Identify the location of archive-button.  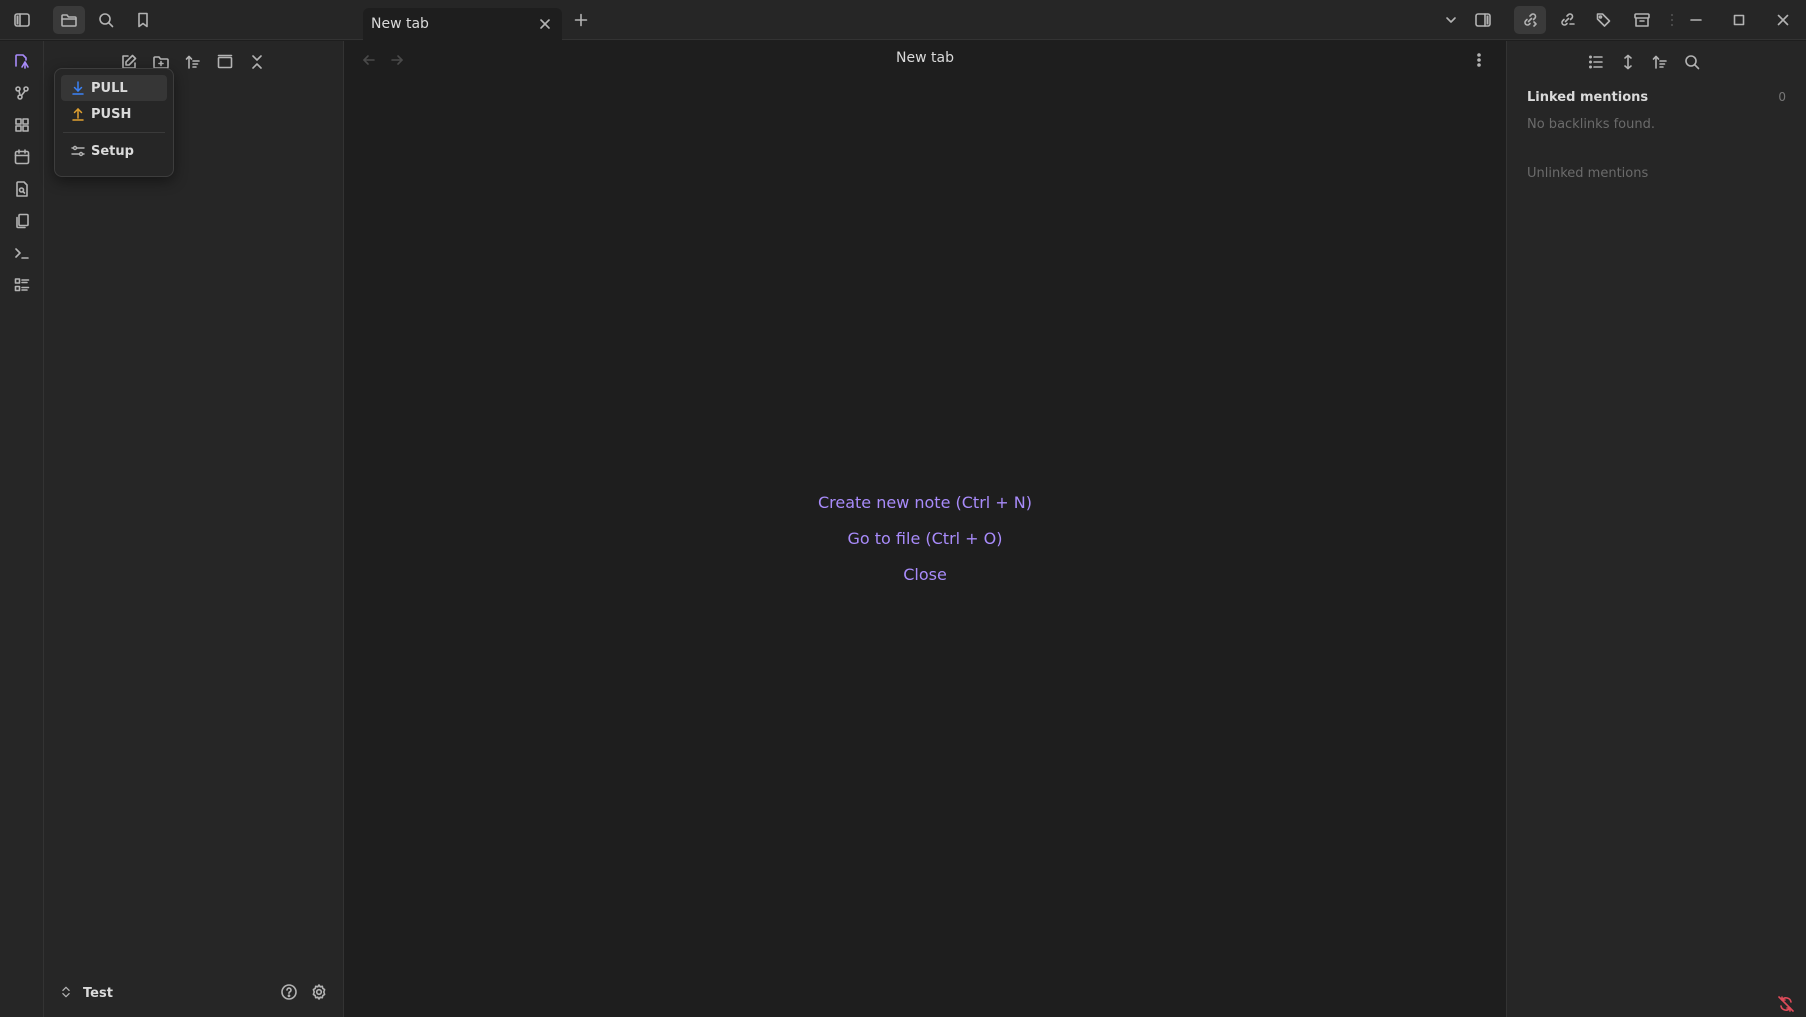
(1642, 20).